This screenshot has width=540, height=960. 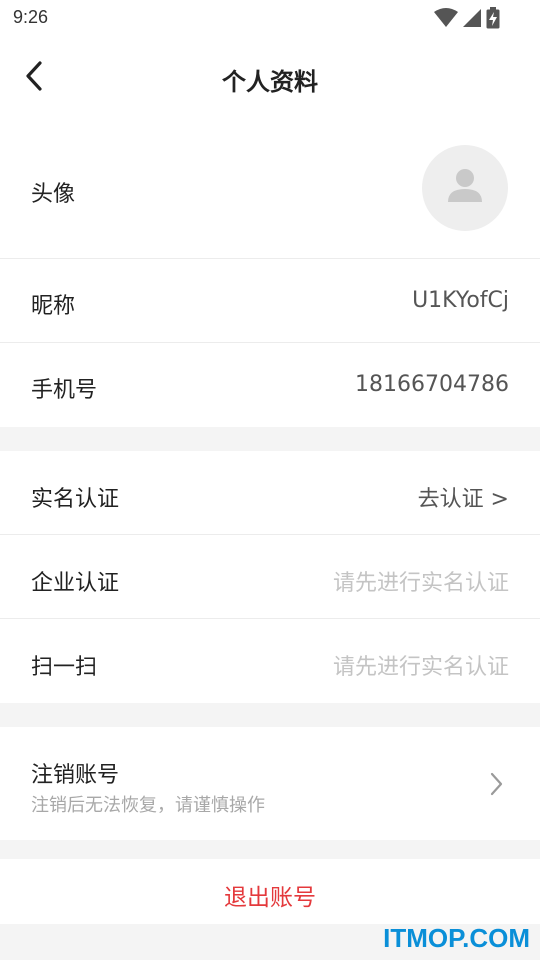 What do you see at coordinates (270, 492) in the screenshot?
I see `realname-verify-row: 实名认证 去认证 >` at bounding box center [270, 492].